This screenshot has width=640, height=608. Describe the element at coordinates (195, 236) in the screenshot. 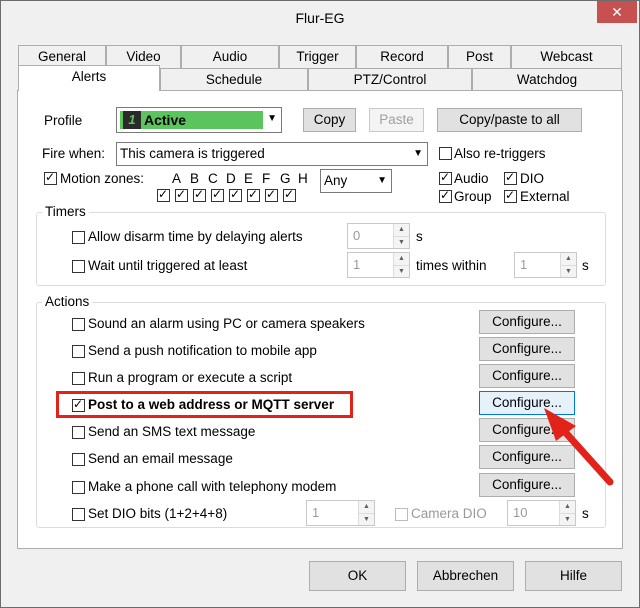

I see `disarm-label: Allow disarm time by delaying alerts` at that location.